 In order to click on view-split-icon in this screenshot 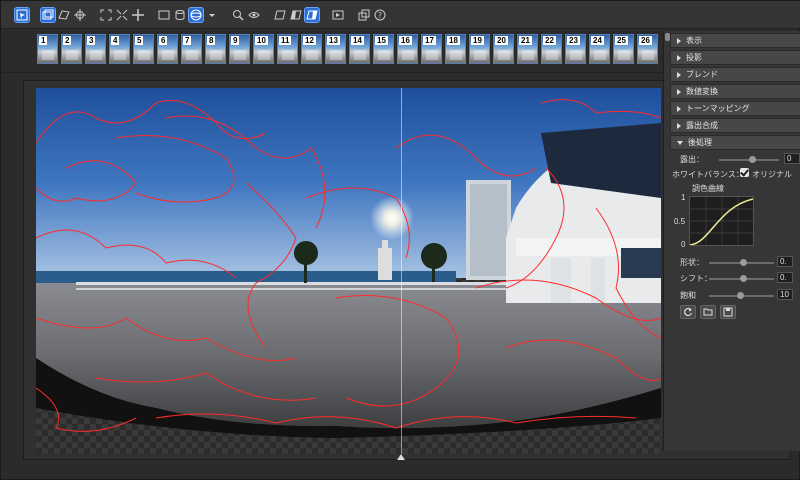, I will do `click(296, 15)`.